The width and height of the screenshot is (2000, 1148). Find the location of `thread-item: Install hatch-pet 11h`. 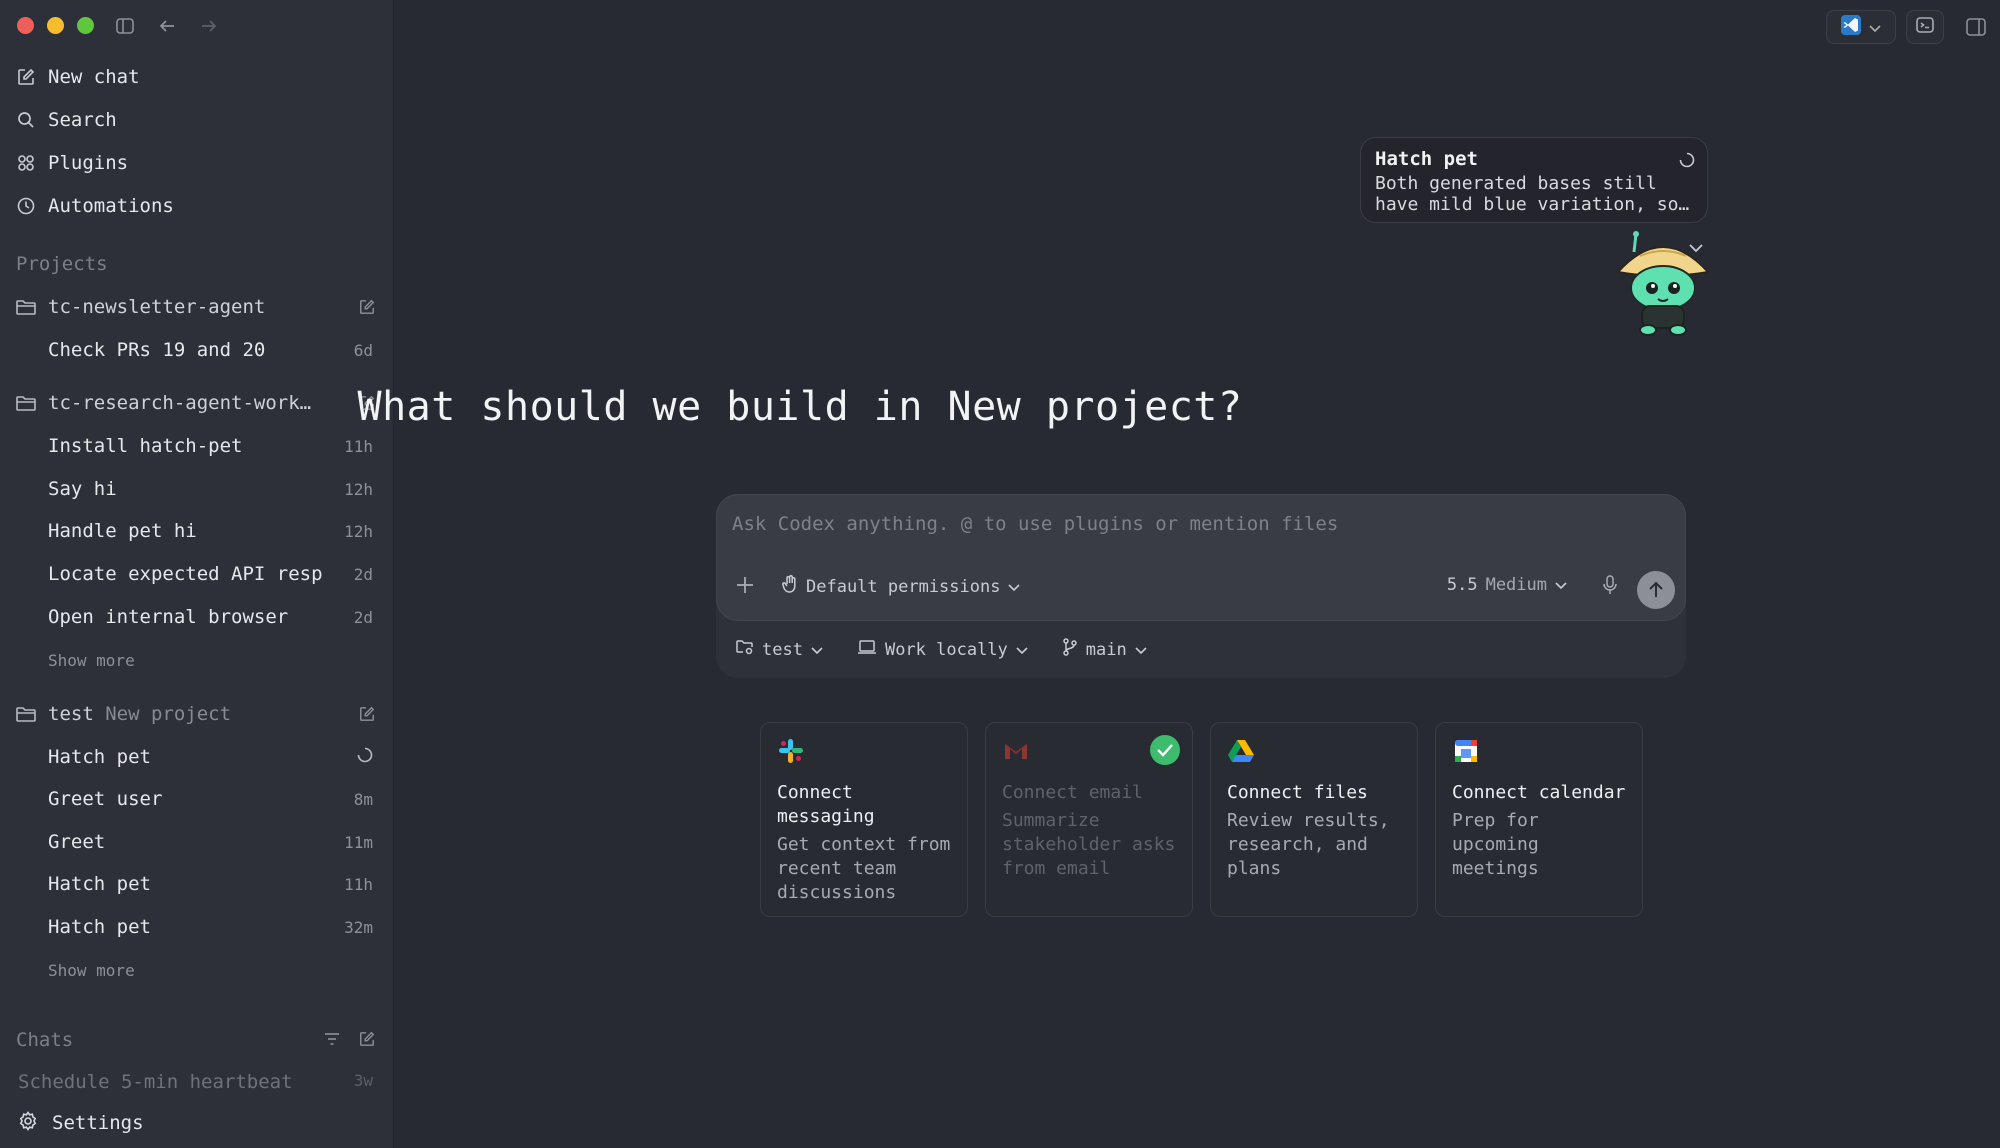

thread-item: Install hatch-pet 11h is located at coordinates (210, 446).